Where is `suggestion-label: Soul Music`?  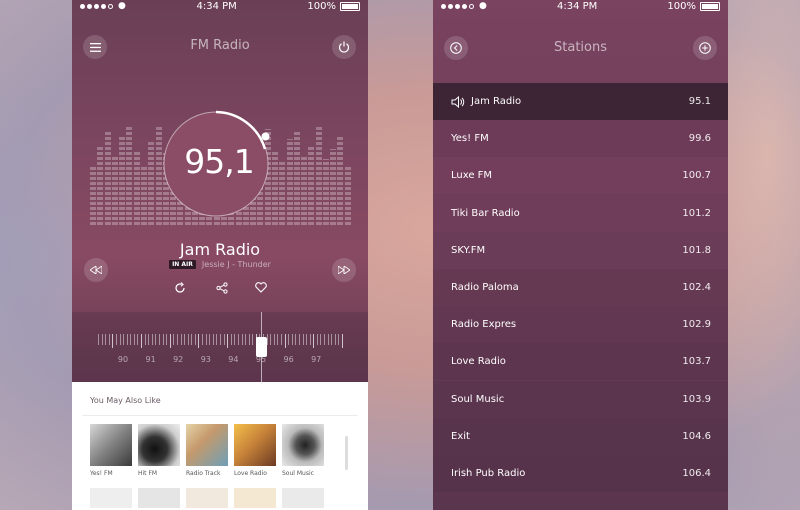
suggestion-label: Soul Music is located at coordinates (298, 473).